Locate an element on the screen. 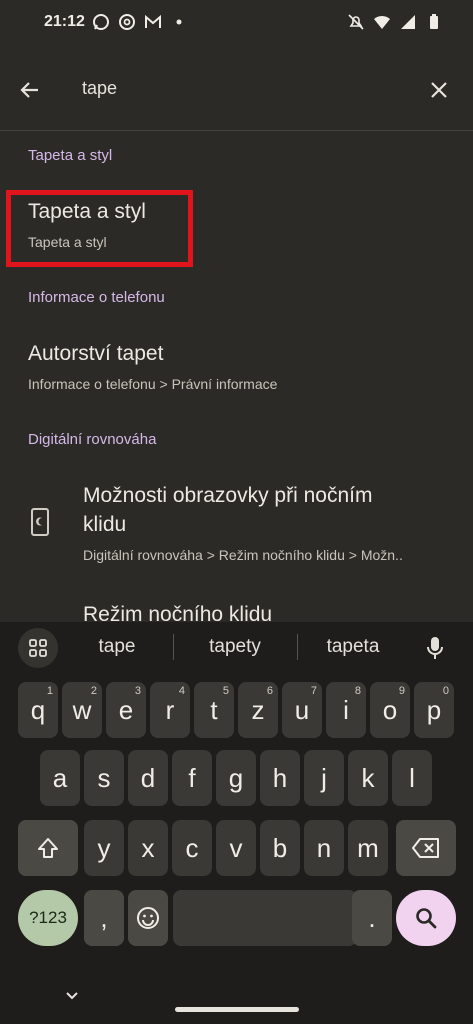 The height and width of the screenshot is (1024, 473). key-m: m is located at coordinates (368, 848).